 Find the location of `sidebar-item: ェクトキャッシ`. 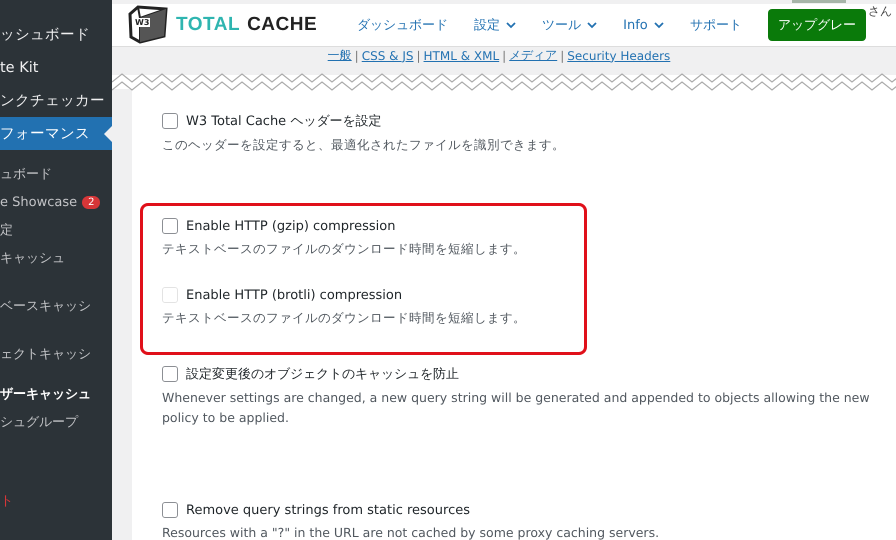

sidebar-item: ェクトキャッシ is located at coordinates (56, 354).